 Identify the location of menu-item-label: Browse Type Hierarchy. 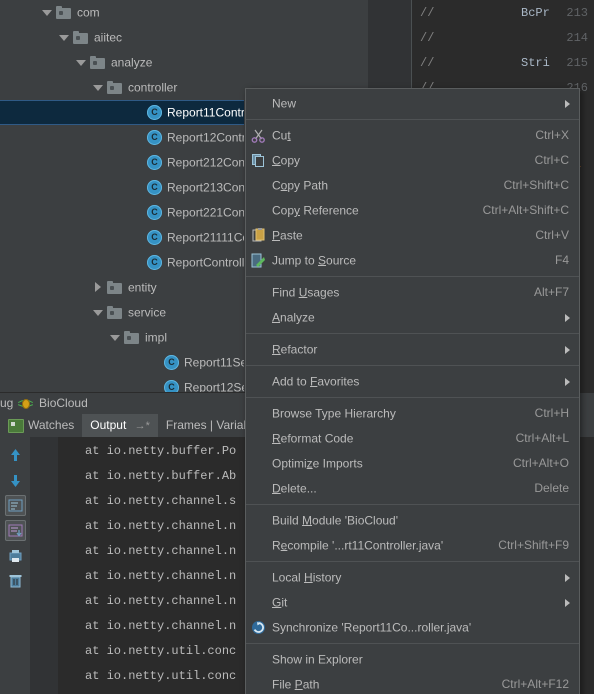
(334, 413).